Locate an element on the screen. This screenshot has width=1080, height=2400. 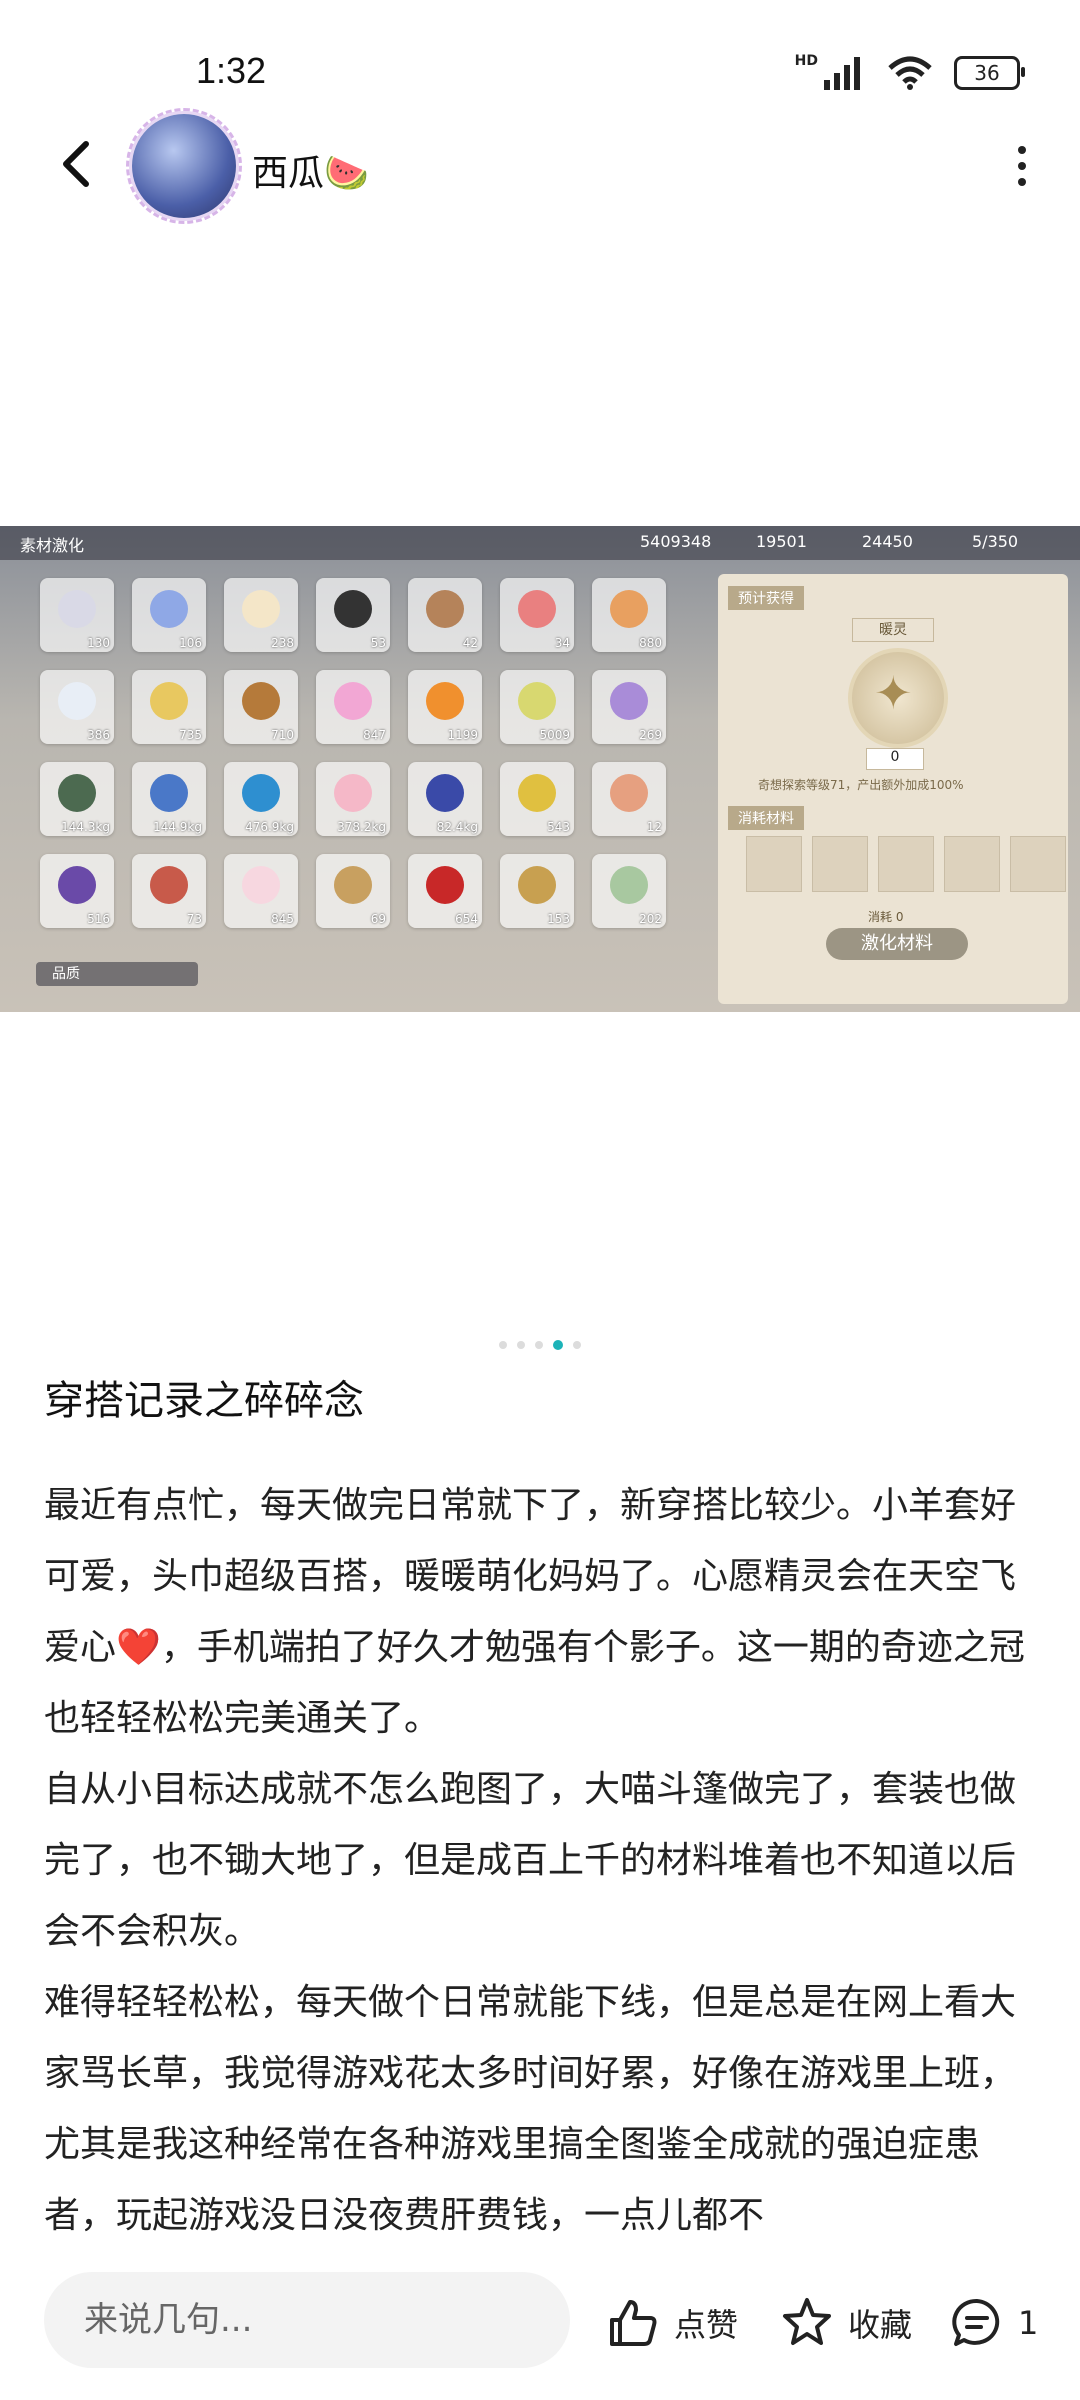
item-cell: 378.2kg is located at coordinates (353, 799).